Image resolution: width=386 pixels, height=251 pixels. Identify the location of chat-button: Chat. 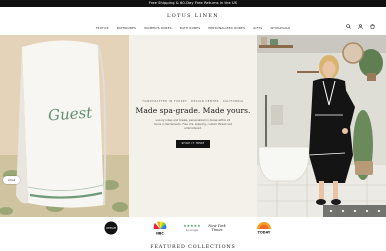
(11, 180).